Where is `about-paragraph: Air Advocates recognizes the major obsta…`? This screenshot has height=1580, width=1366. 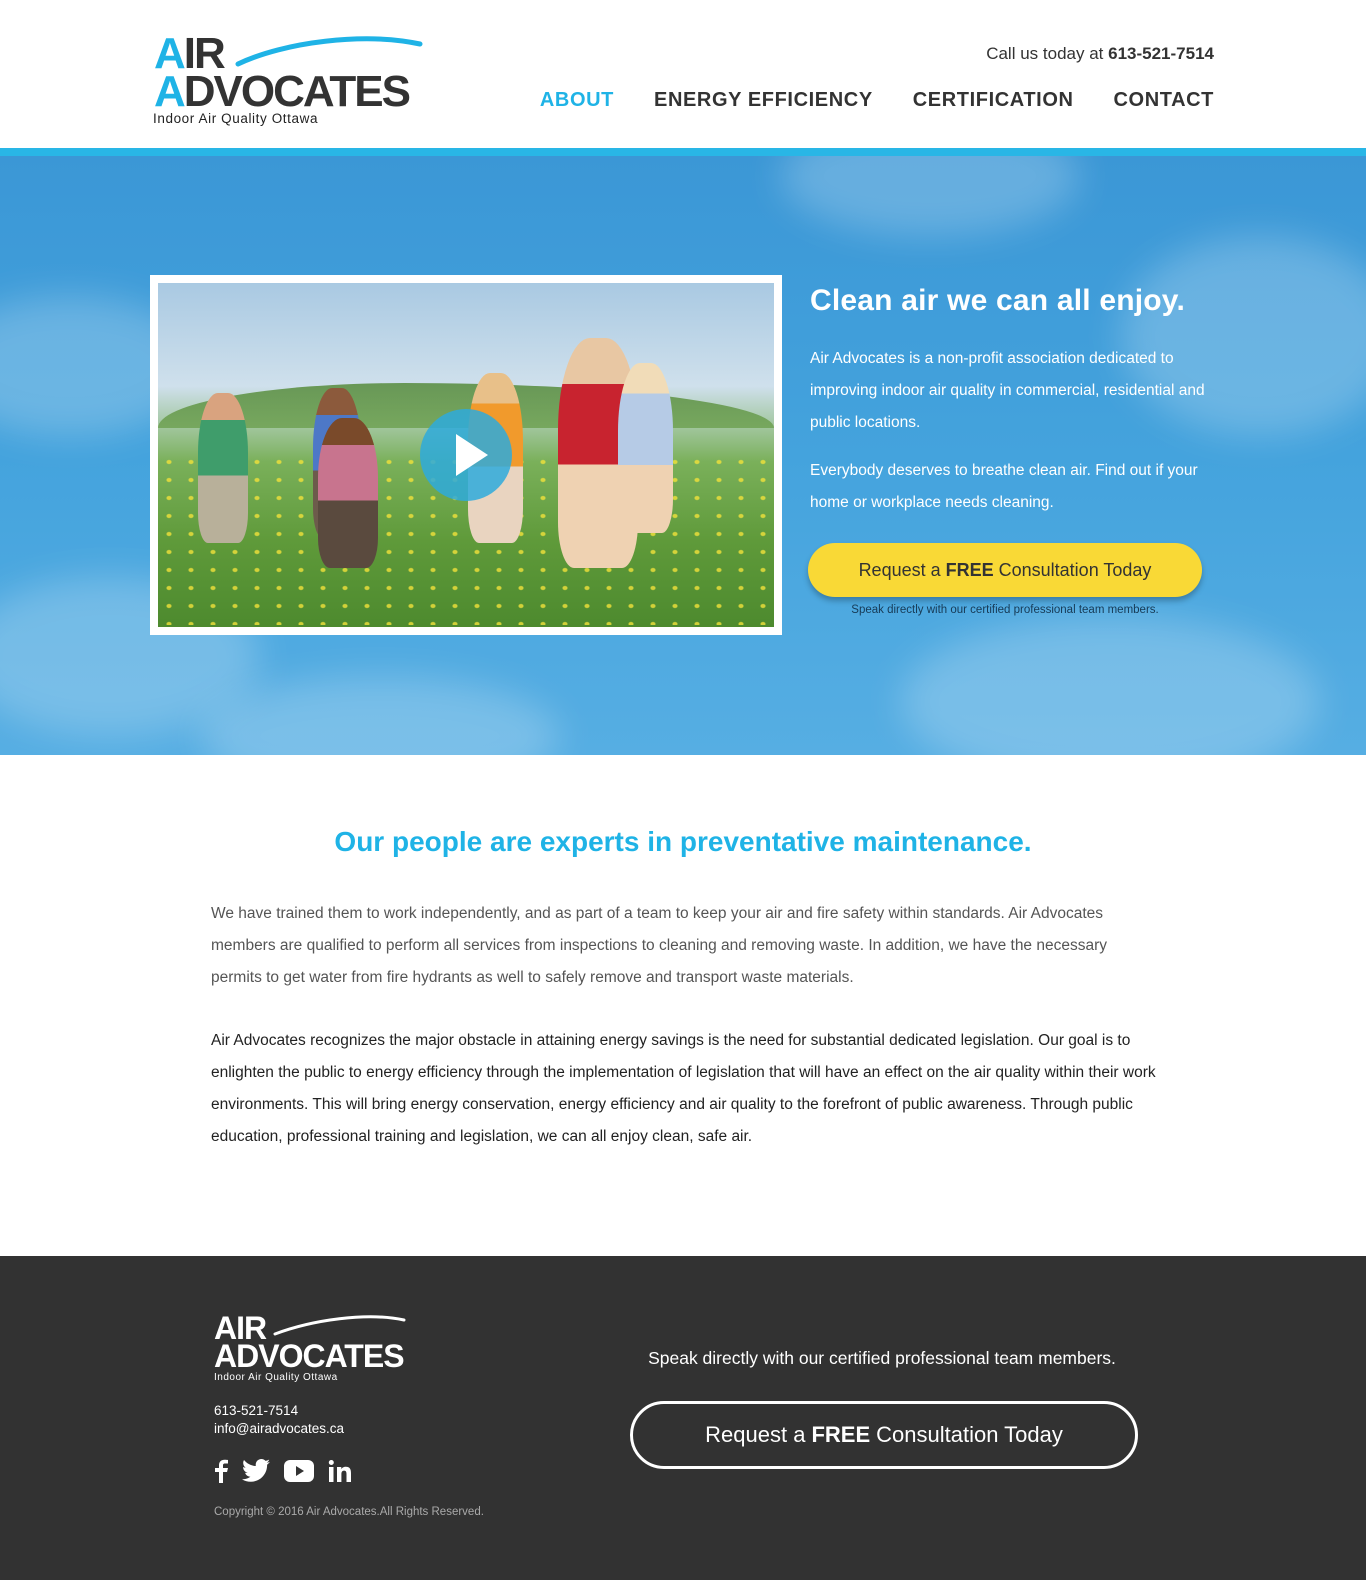 about-paragraph: Air Advocates recognizes the major obsta… is located at coordinates (683, 1088).